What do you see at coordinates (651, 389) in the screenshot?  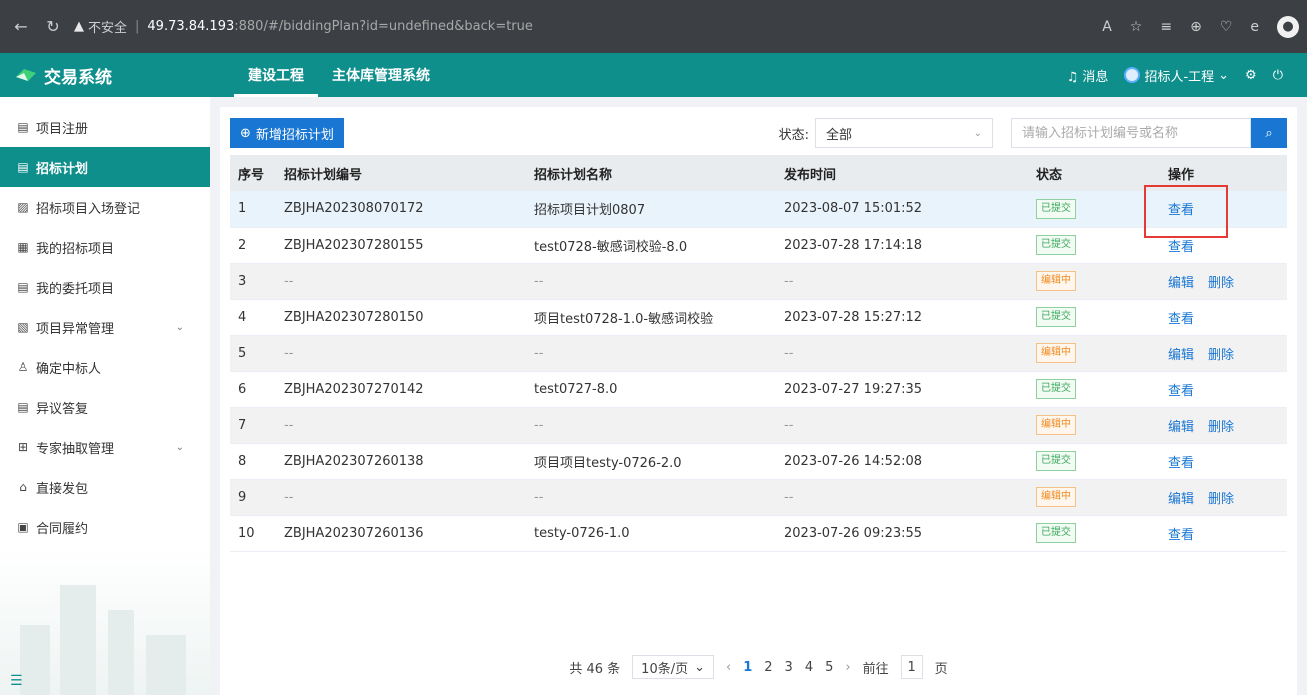 I see `plan-name: test0727-8.0` at bounding box center [651, 389].